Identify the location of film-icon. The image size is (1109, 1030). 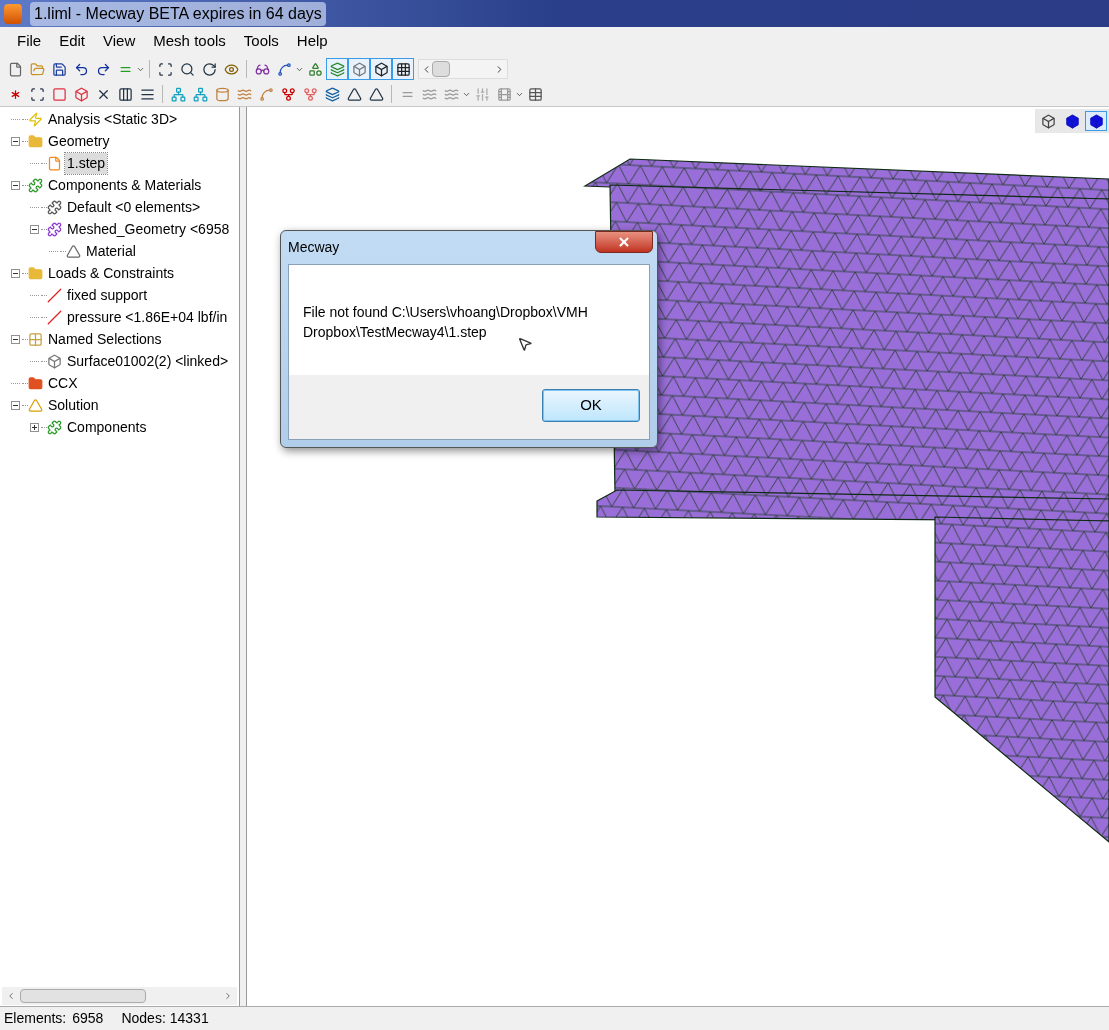
(504, 94).